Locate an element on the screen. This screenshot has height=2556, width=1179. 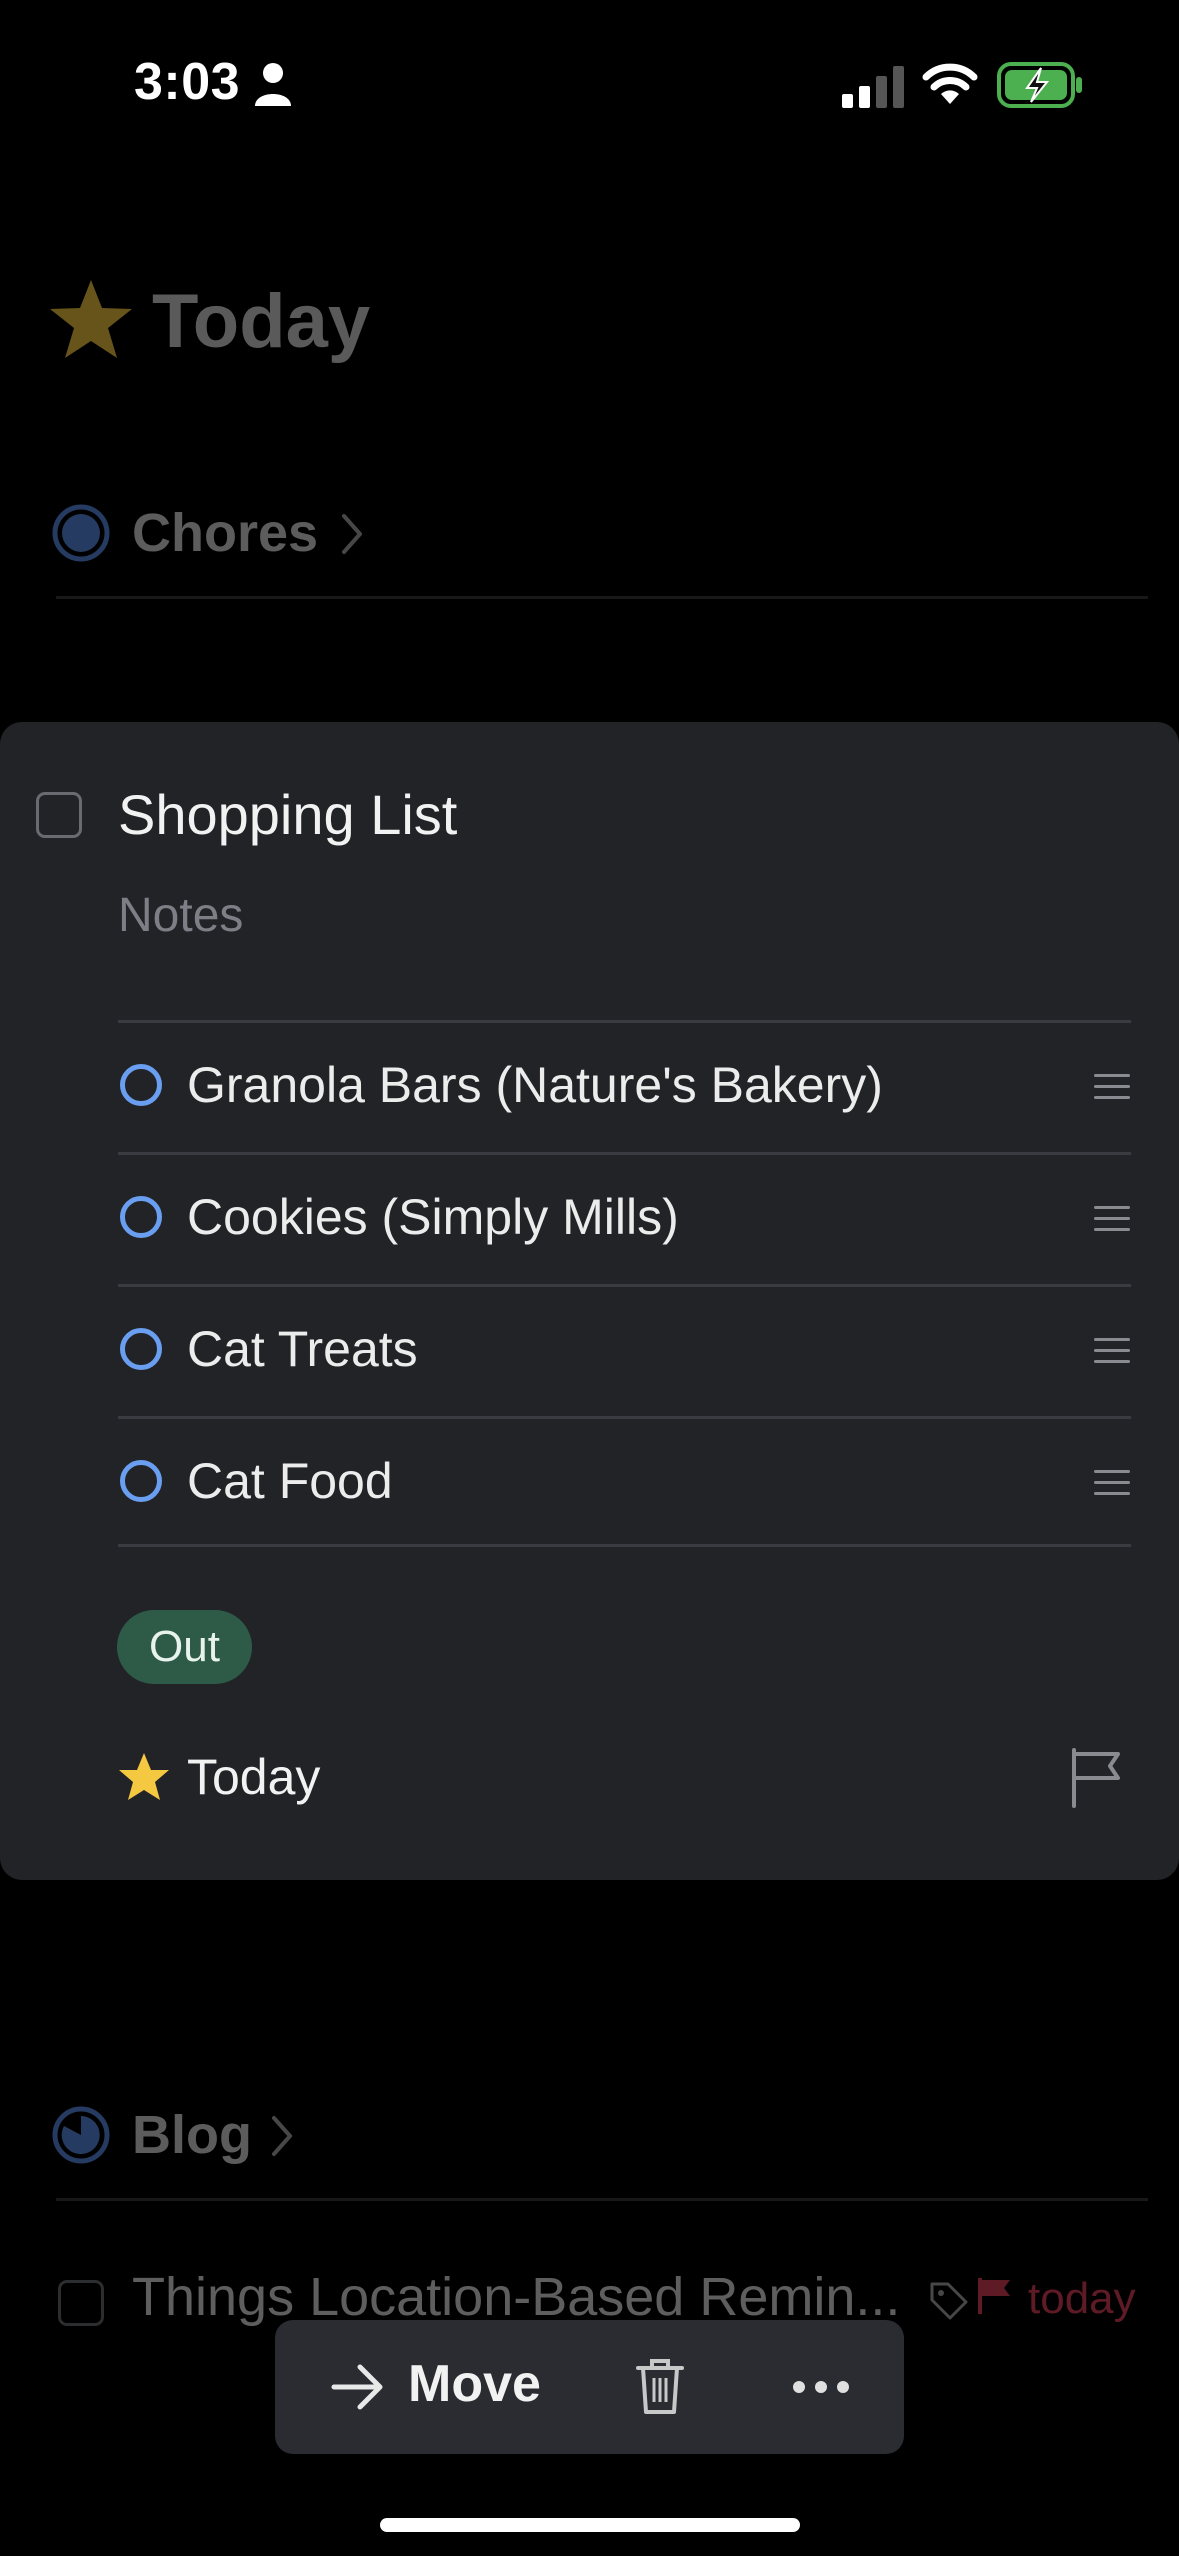
section-title: Blog is located at coordinates (192, 2135).